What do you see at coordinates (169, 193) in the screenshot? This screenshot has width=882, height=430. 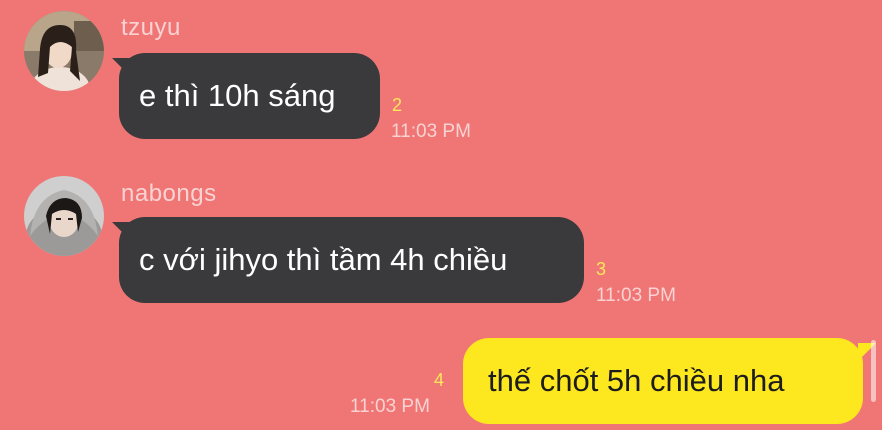 I see `sender-name: nabongs` at bounding box center [169, 193].